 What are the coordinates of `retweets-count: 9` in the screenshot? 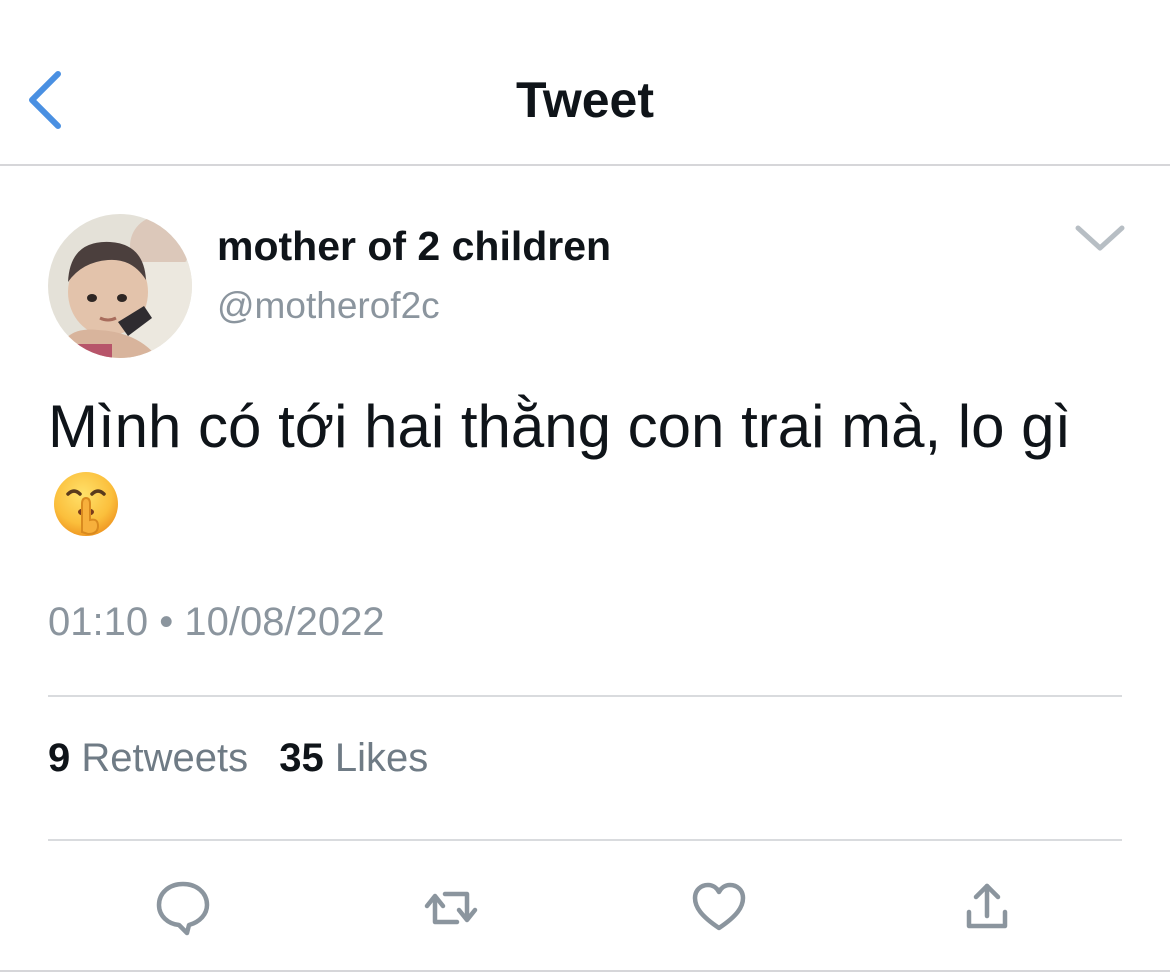 It's located at (59, 758).